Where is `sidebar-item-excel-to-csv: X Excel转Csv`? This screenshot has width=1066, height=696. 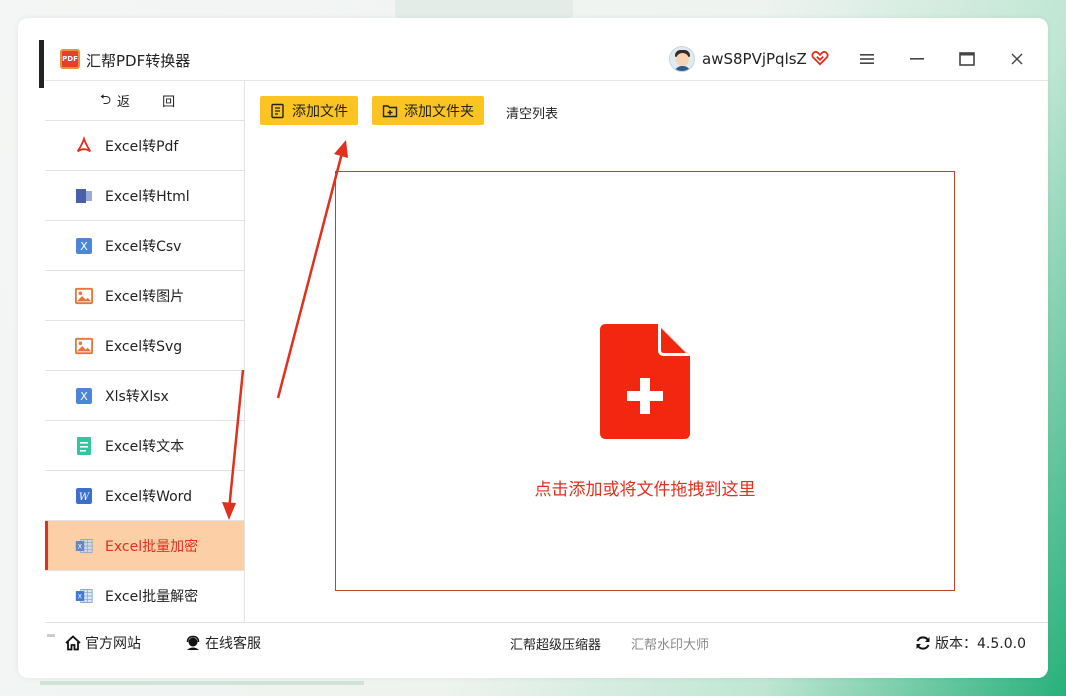
sidebar-item-excel-to-csv: X Excel转Csv is located at coordinates (144, 246).